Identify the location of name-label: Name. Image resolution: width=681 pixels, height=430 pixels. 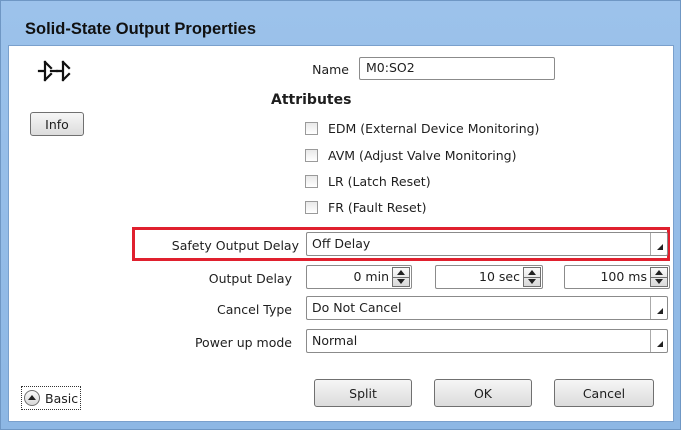
(330, 69).